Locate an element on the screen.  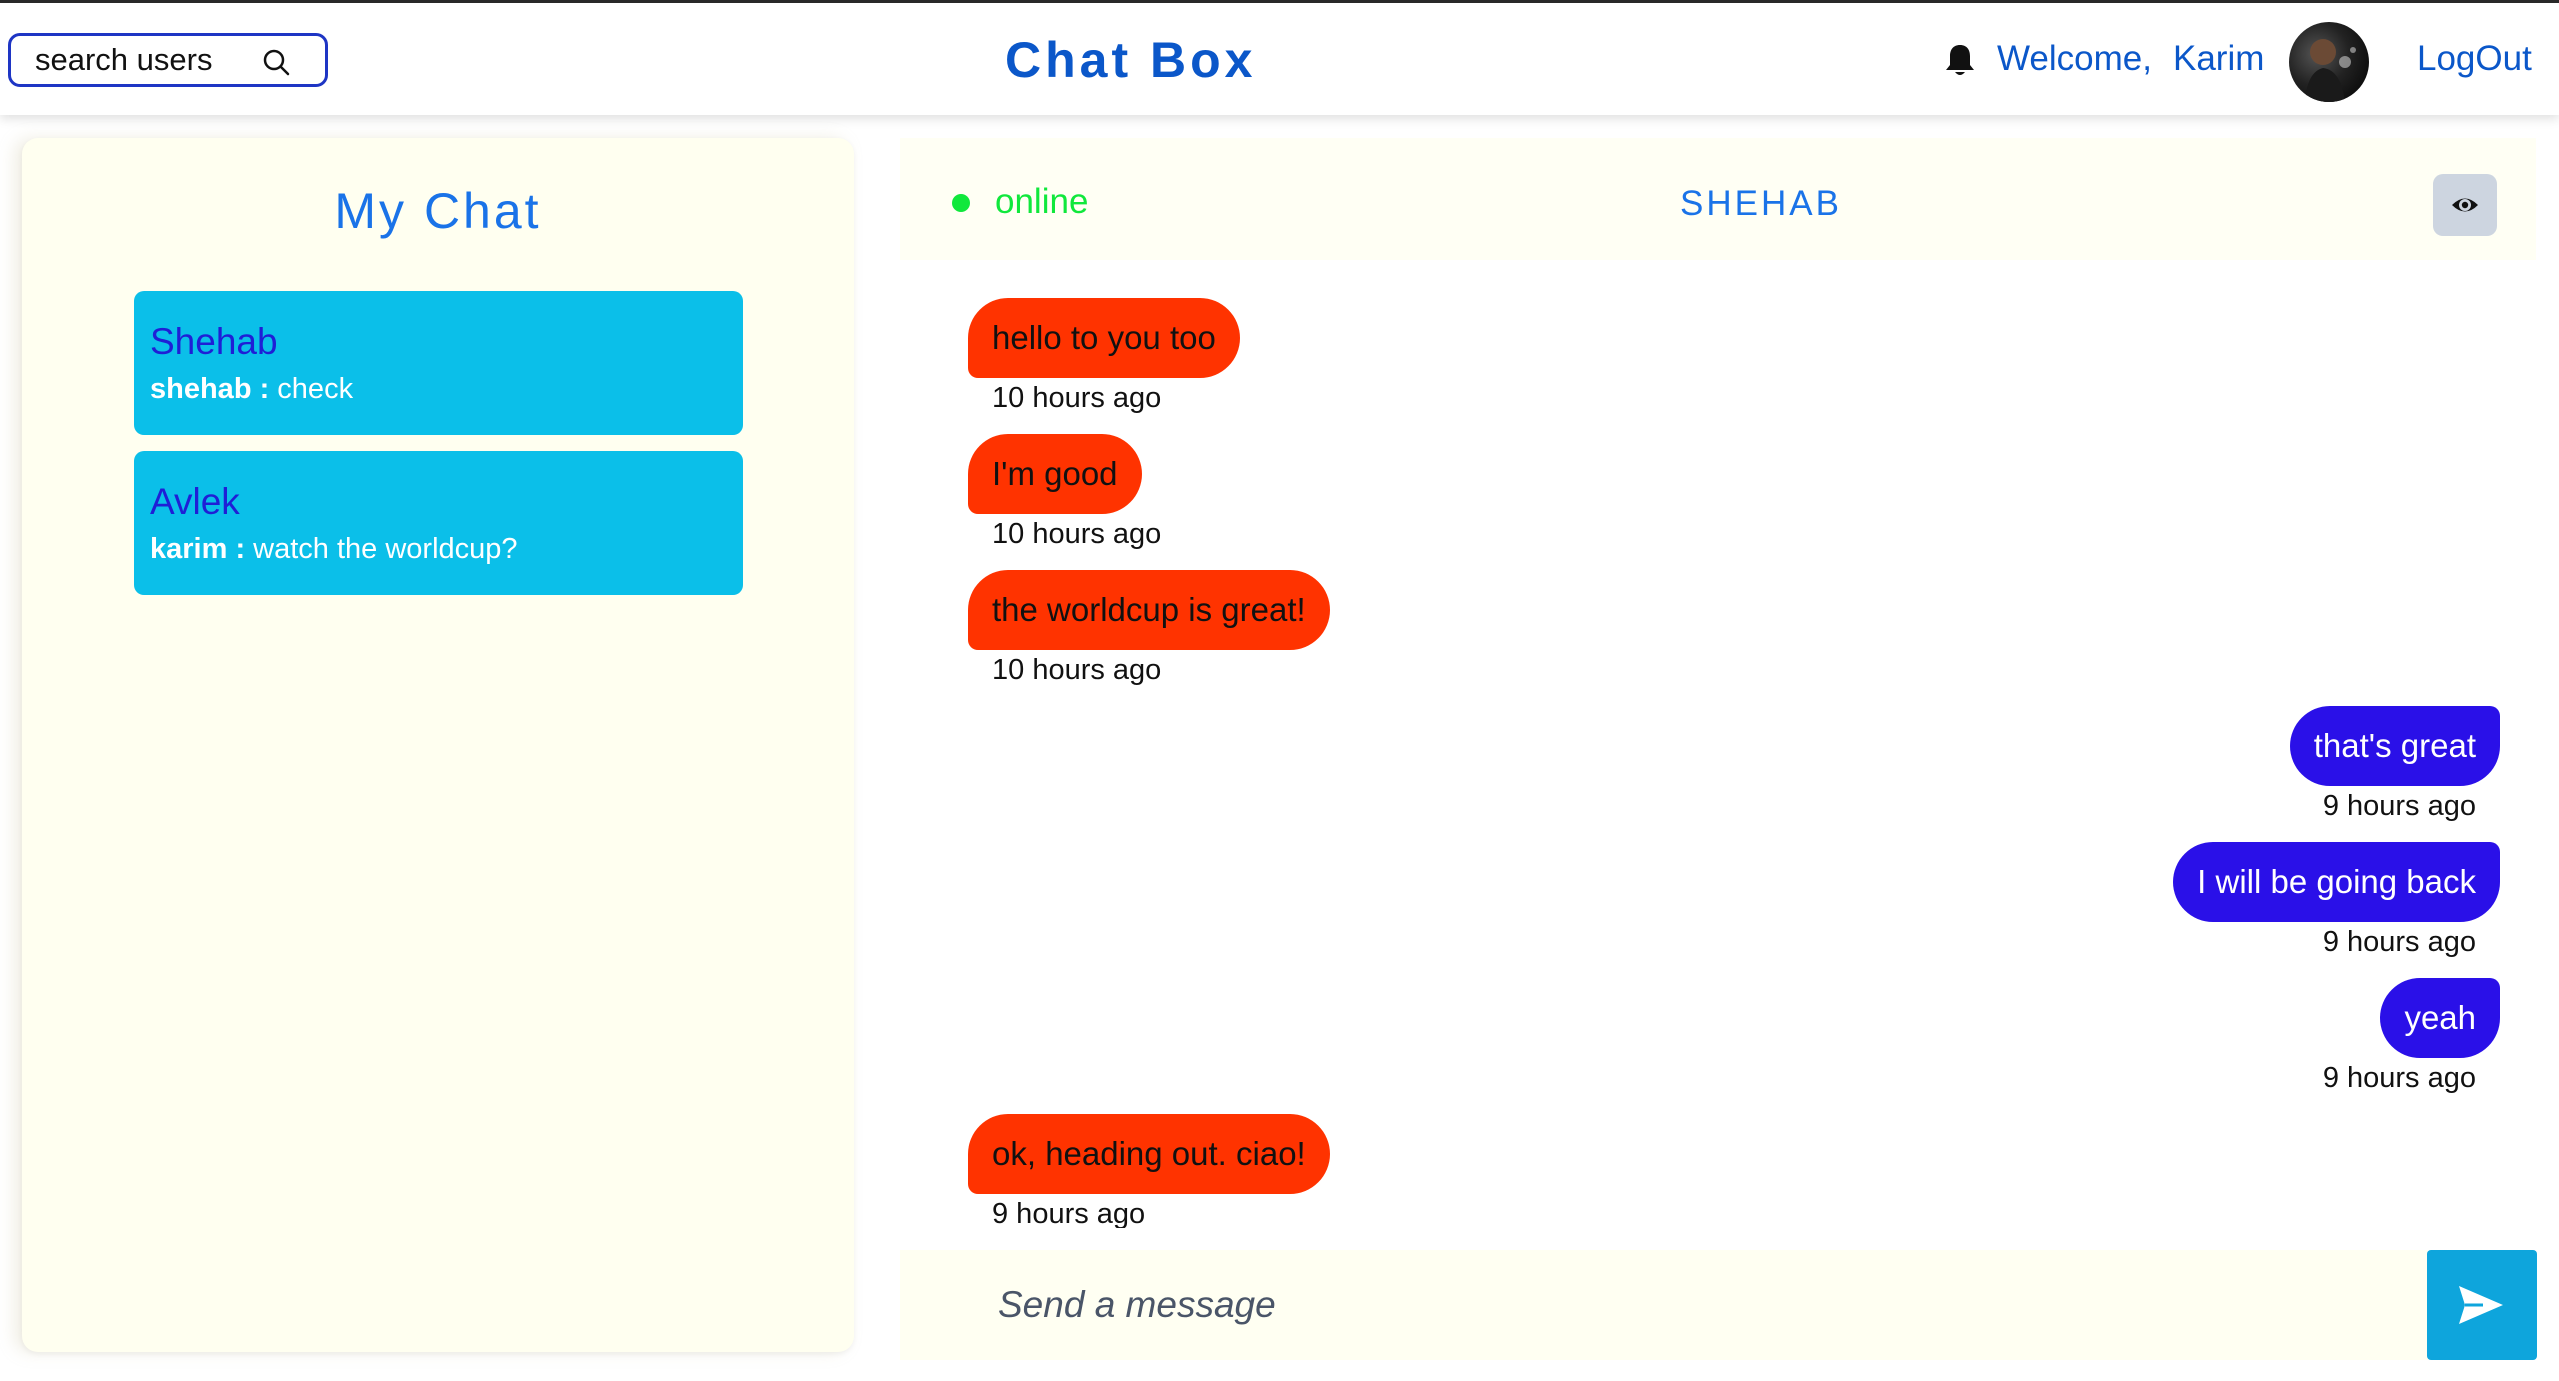
message-bubble-incoming: I'm good is located at coordinates (1055, 474).